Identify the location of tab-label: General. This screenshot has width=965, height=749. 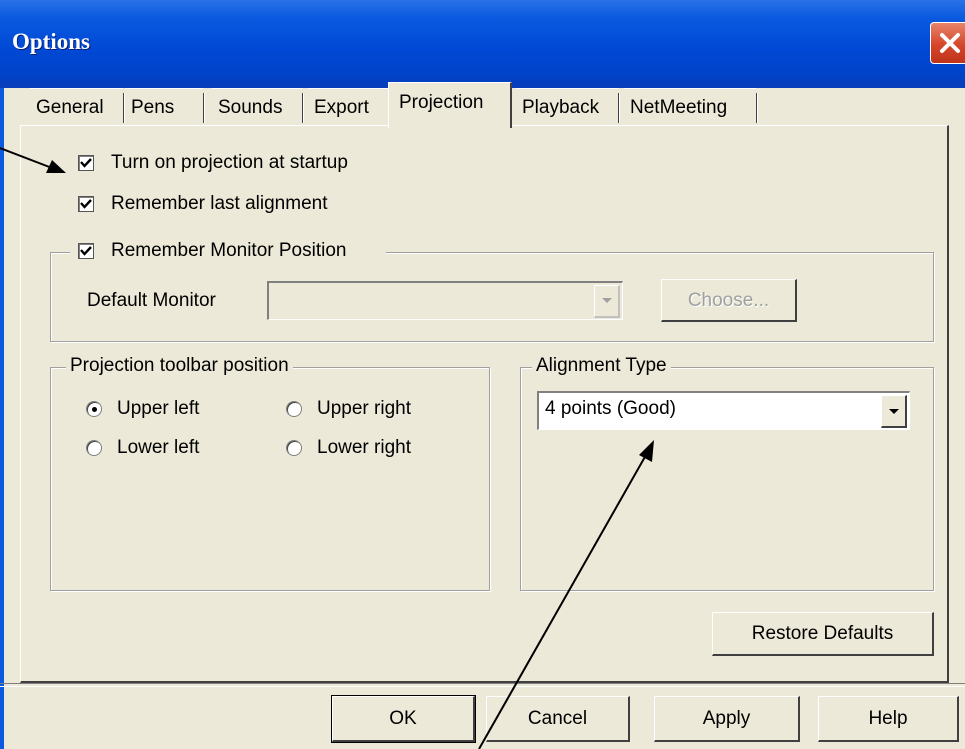
(70, 107).